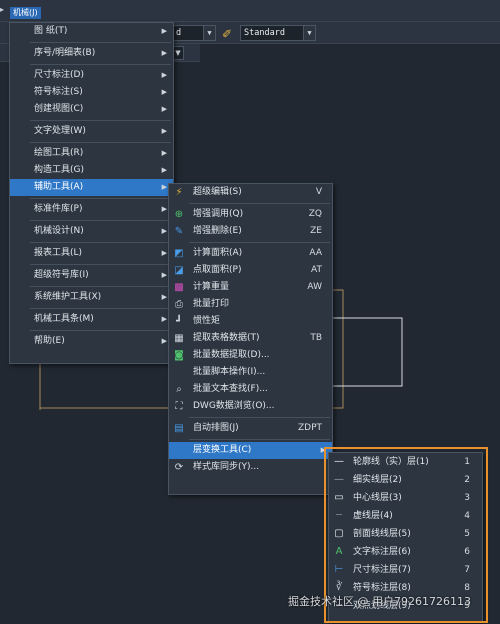  Describe the element at coordinates (179, 304) in the screenshot. I see `batch-print-icon: ⎙` at that location.